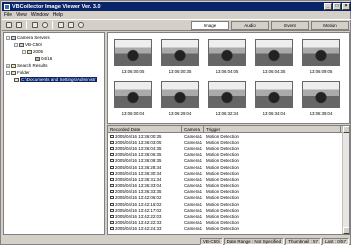 The image size is (351, 245). What do you see at coordinates (328, 6) in the screenshot?
I see `minimize-button: _` at bounding box center [328, 6].